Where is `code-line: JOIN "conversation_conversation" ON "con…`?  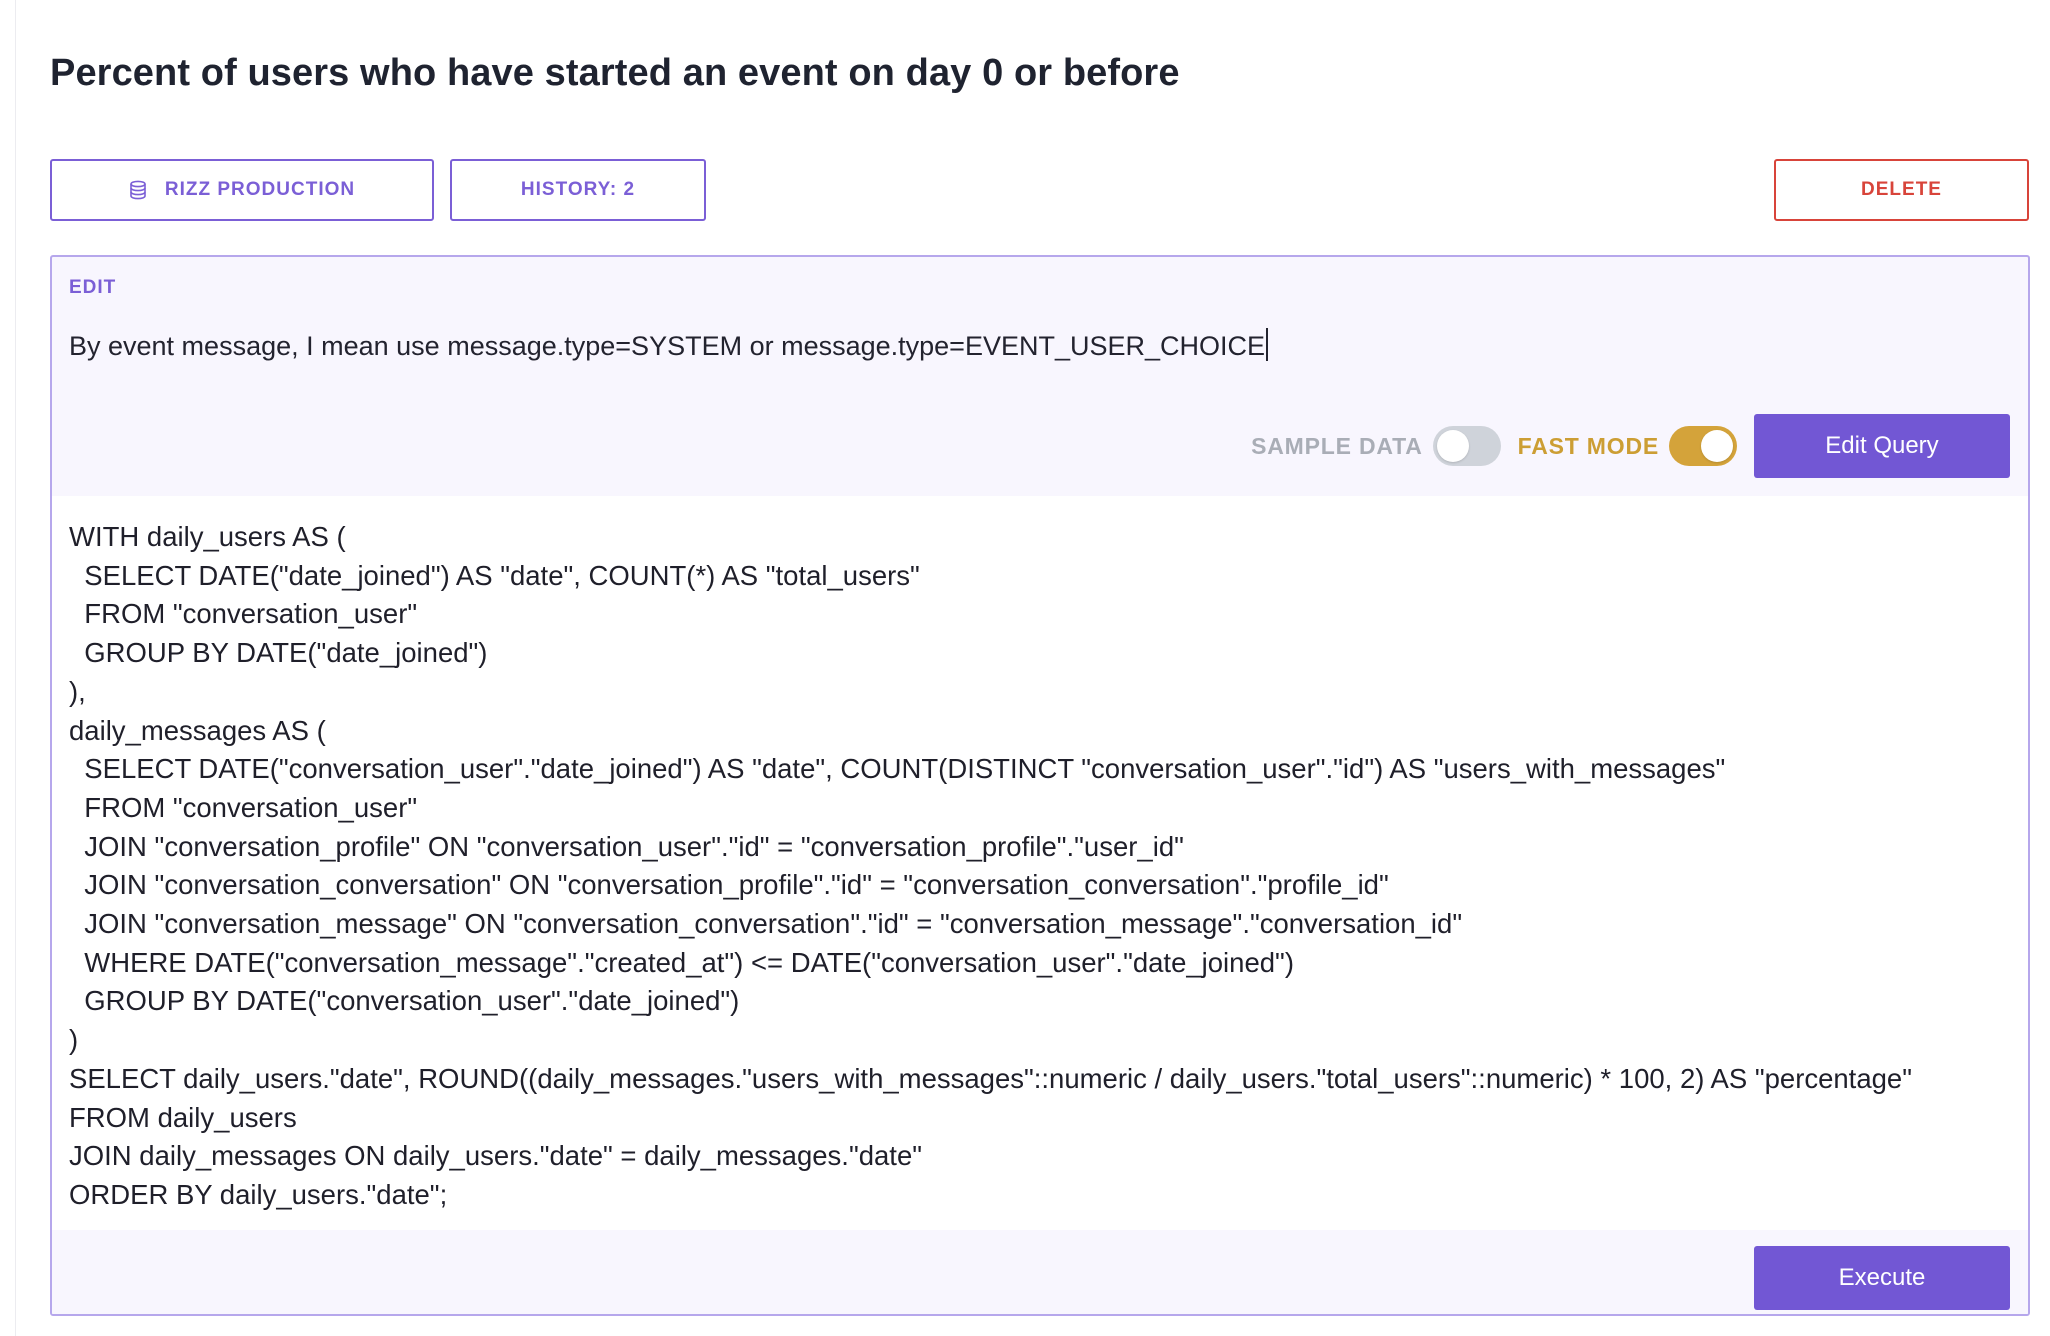 code-line: JOIN "conversation_conversation" ON "con… is located at coordinates (729, 885).